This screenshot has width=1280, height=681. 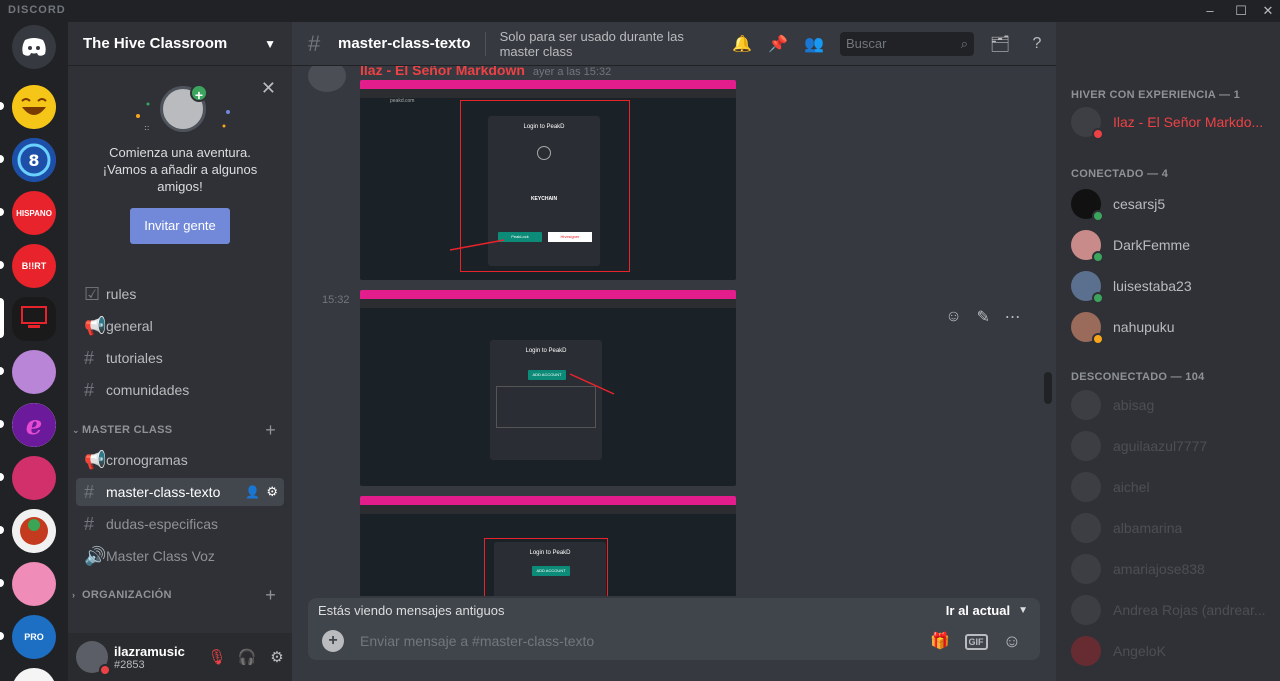 I want to click on edit-icon: ✎, so click(x=982, y=317).